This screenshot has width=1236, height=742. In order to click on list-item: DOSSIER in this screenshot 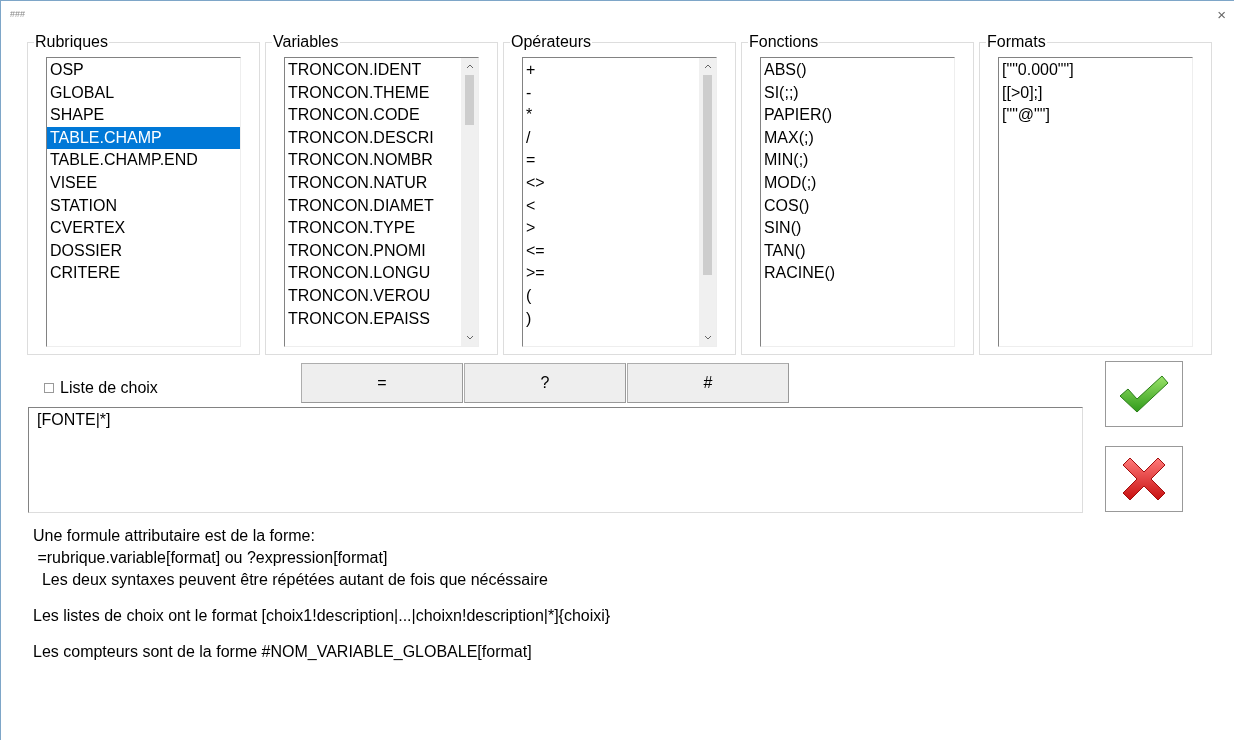, I will do `click(143, 251)`.